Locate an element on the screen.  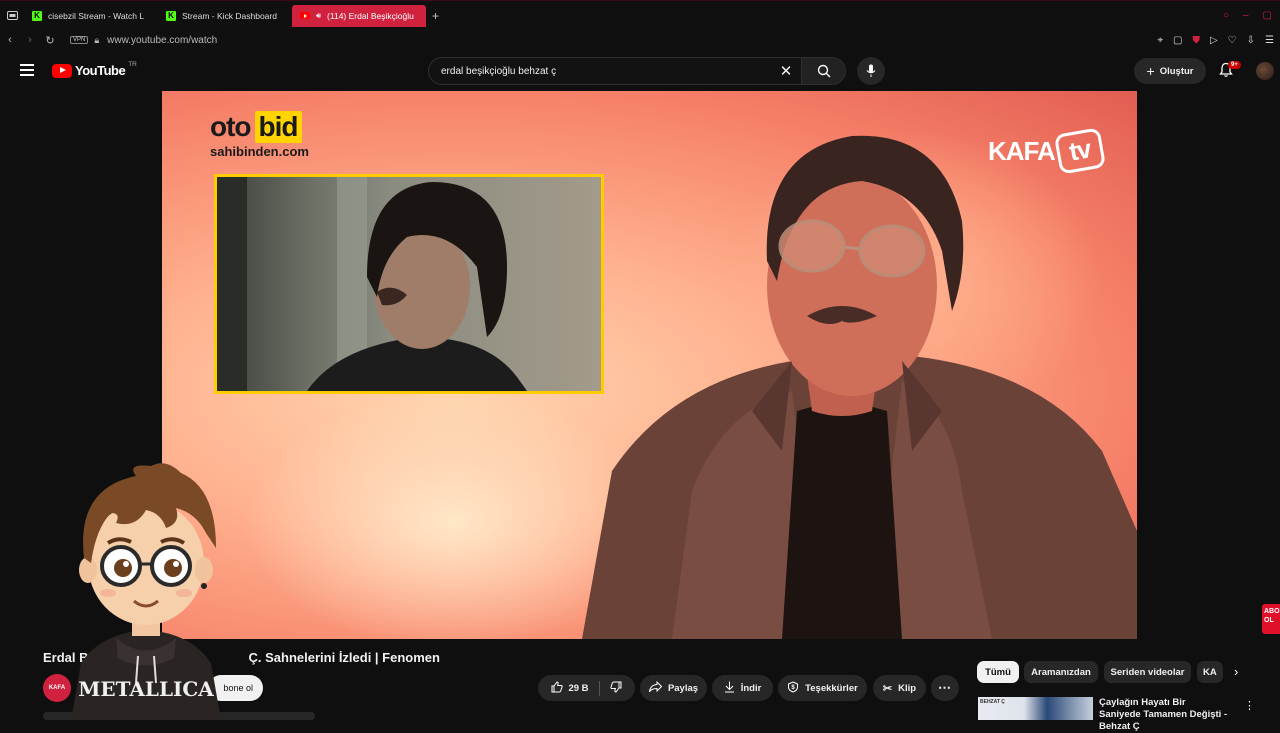
speaker-icon: 🔊︎ is located at coordinates (318, 16).